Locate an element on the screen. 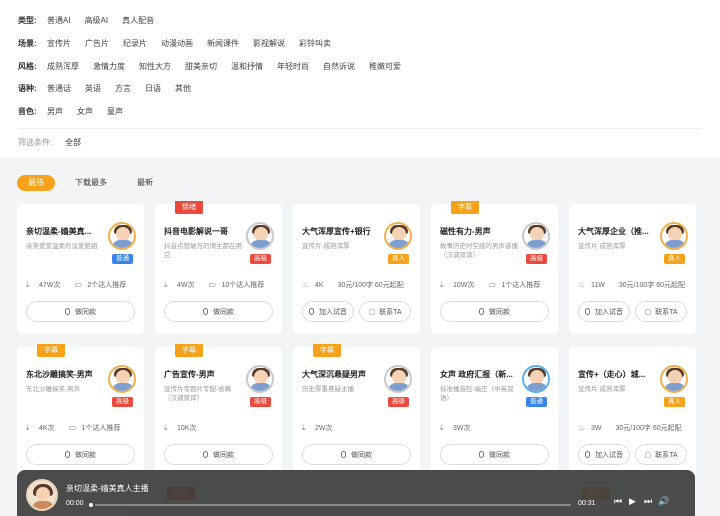  card-stats: ⤓ 4K次 ▭ 1个达人推荐 is located at coordinates (73, 428).